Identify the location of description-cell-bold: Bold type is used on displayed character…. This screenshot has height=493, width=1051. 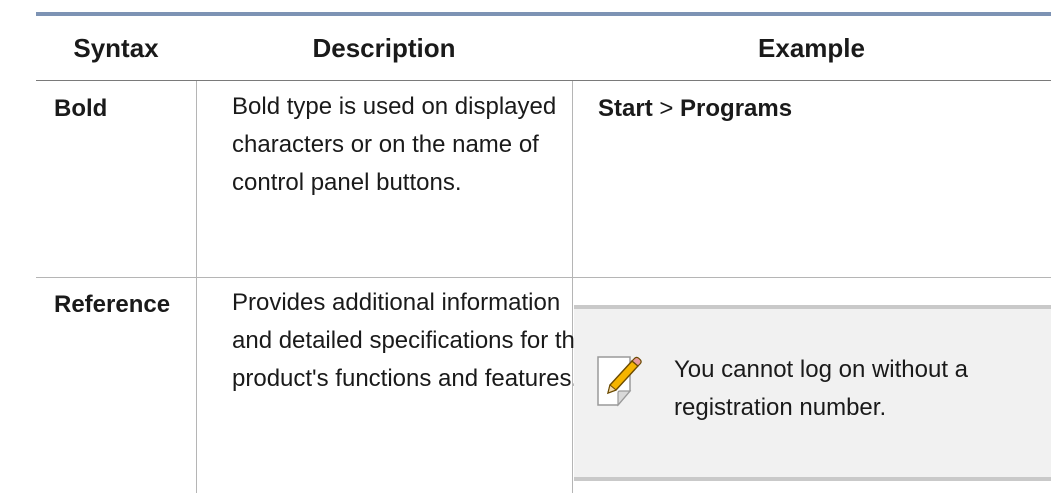
(394, 144).